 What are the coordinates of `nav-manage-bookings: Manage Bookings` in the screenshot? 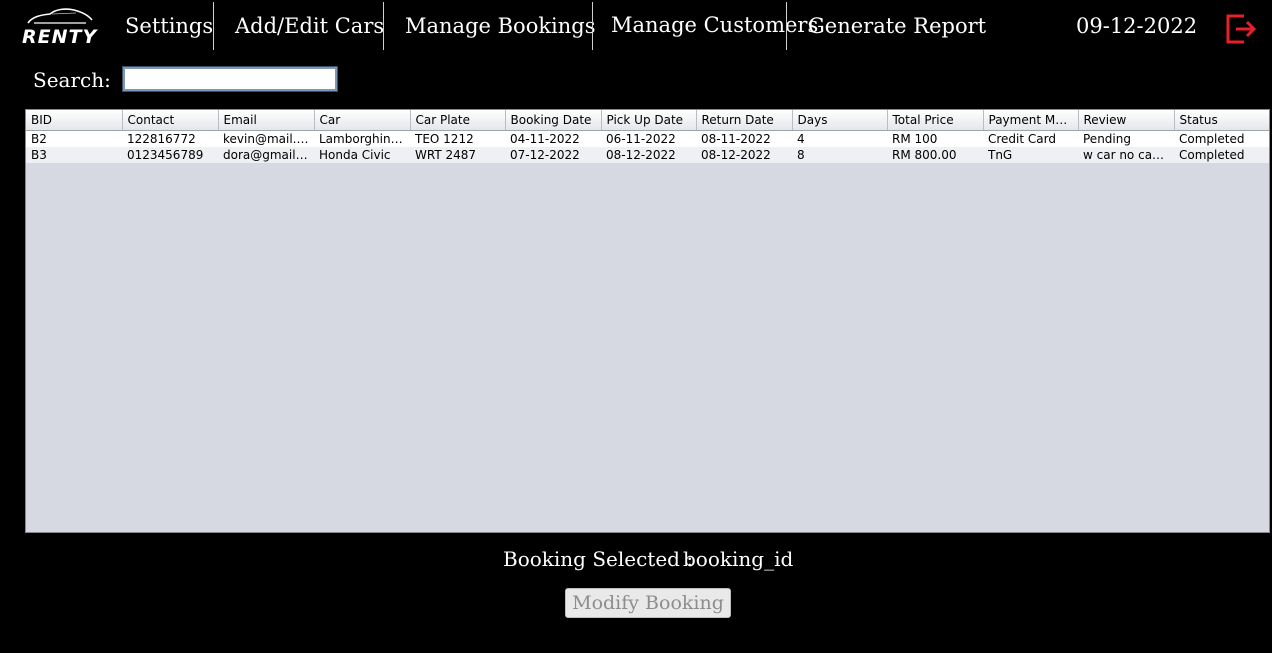 It's located at (500, 26).